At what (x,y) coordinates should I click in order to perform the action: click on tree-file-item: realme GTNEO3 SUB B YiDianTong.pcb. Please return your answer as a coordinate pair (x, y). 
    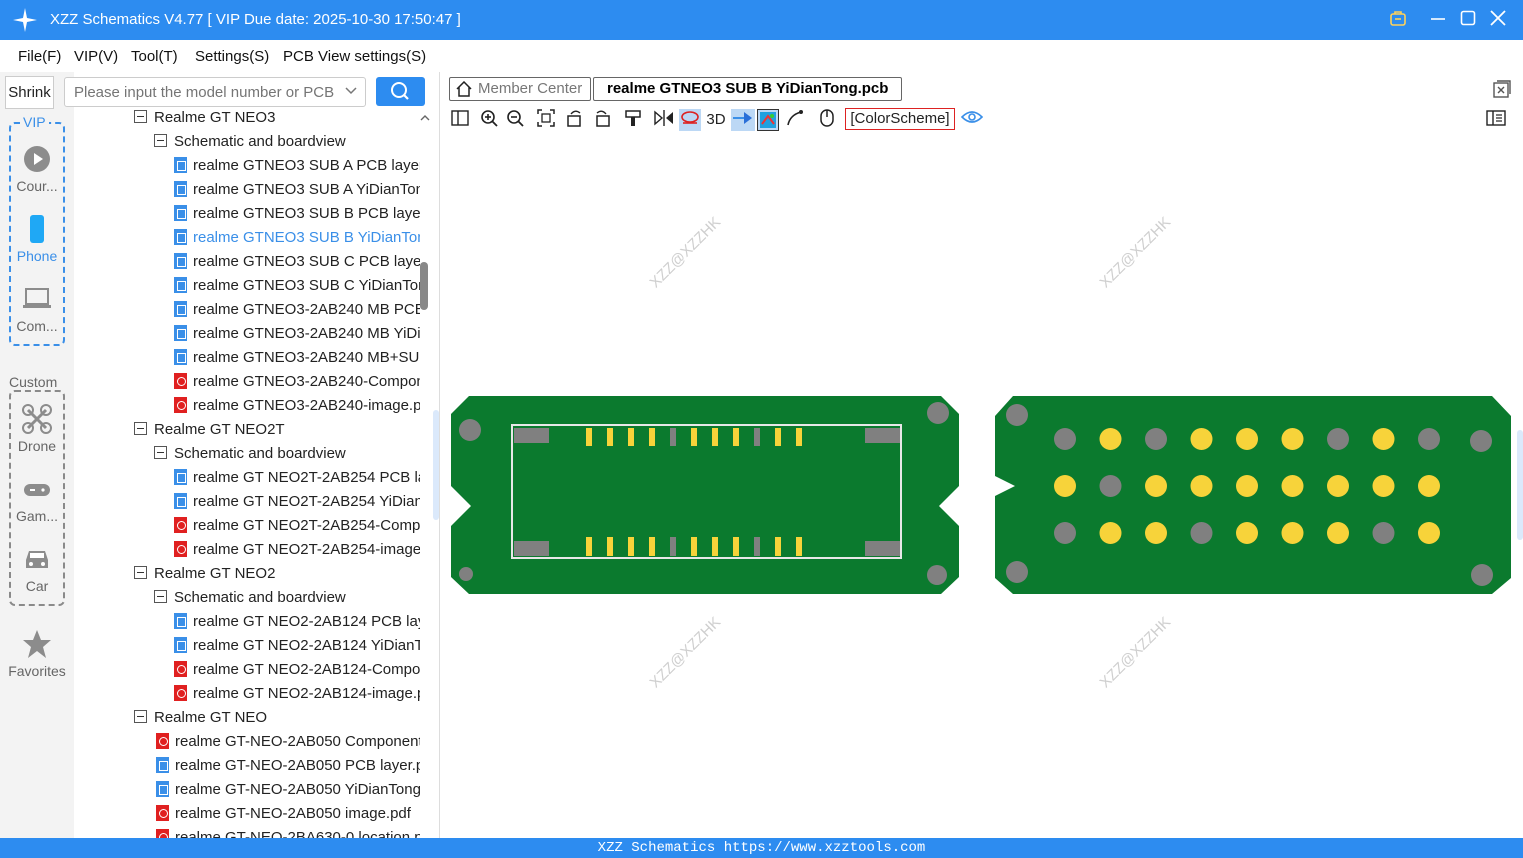
    Looking at the image, I should click on (297, 238).